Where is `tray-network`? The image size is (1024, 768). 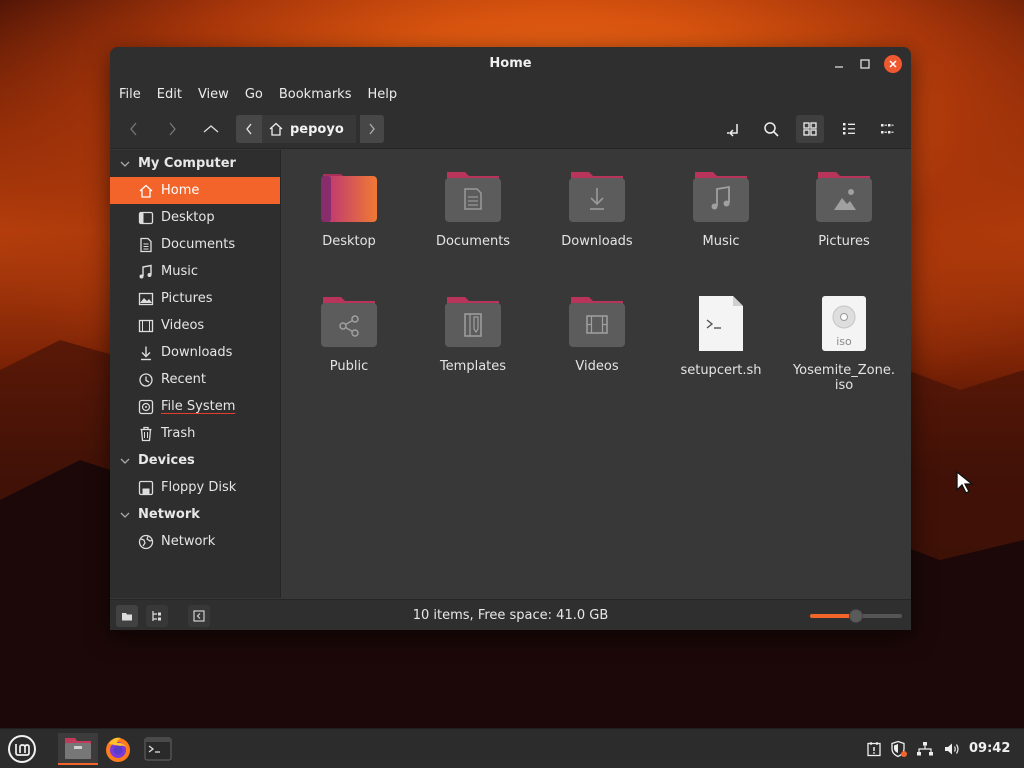 tray-network is located at coordinates (925, 749).